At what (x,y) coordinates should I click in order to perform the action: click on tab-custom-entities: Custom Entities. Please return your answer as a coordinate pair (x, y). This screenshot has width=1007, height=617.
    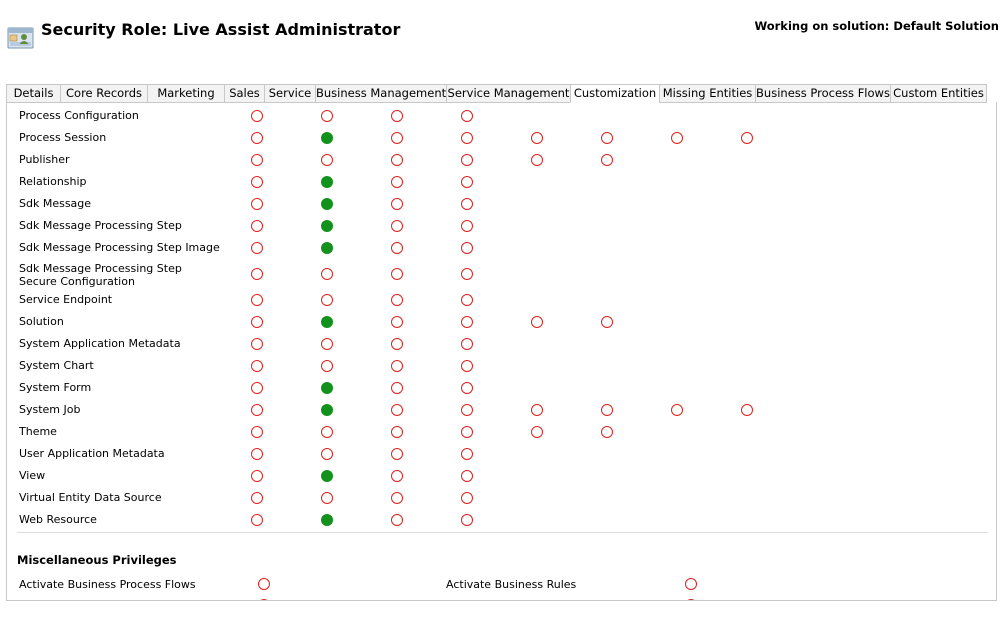
    Looking at the image, I should click on (938, 93).